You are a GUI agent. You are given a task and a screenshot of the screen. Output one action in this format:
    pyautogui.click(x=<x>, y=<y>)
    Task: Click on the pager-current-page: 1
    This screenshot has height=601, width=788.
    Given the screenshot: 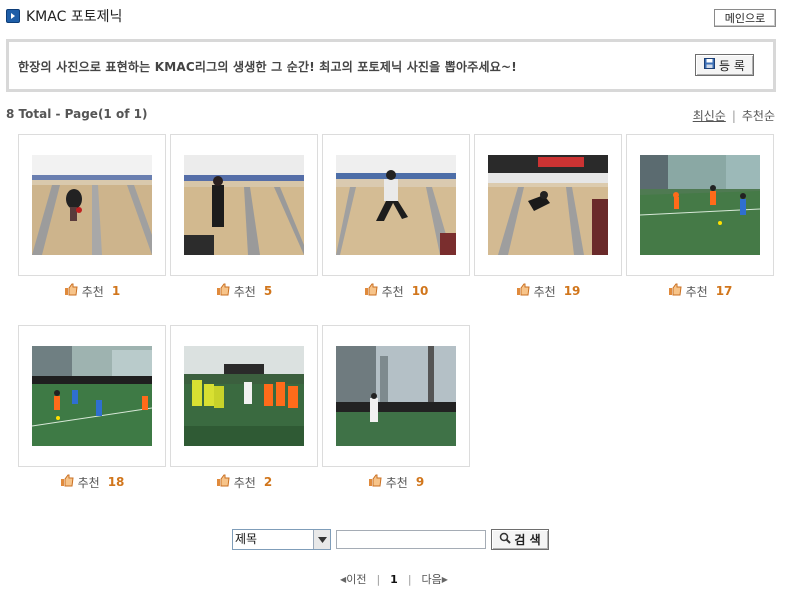 What is the action you would take?
    pyautogui.click(x=394, y=579)
    